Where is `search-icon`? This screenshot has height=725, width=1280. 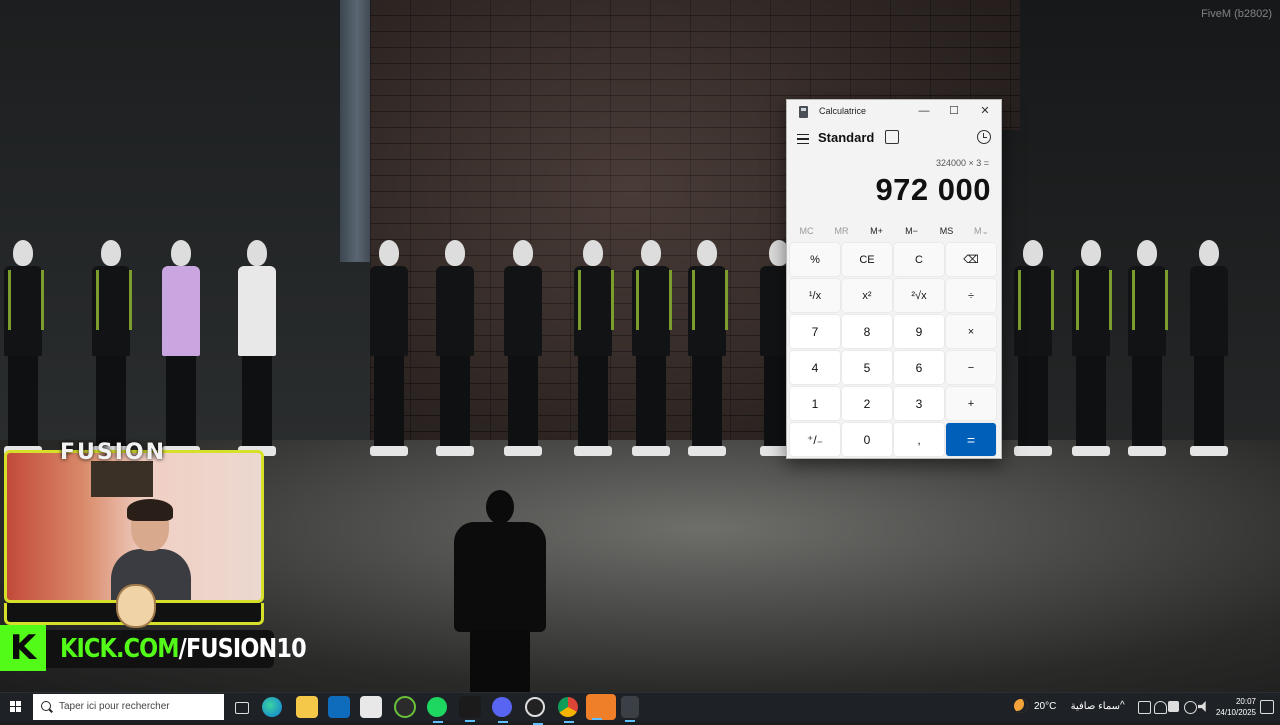
search-icon is located at coordinates (46, 706).